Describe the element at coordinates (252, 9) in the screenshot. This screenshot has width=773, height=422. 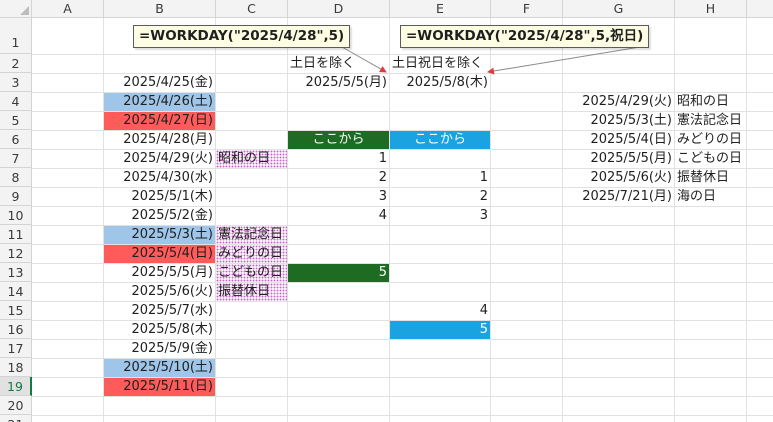
I see `col-header-c: C` at that location.